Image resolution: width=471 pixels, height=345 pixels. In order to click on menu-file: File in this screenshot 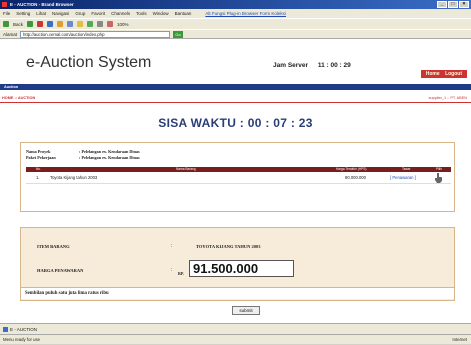, I will do `click(6, 13)`.